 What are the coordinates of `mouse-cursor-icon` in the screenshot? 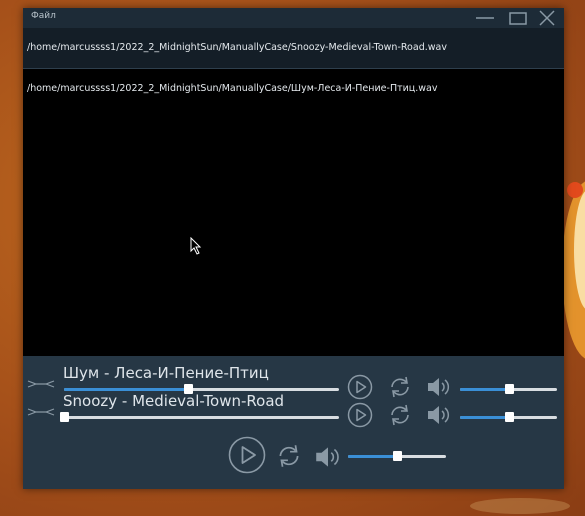 It's located at (196, 246).